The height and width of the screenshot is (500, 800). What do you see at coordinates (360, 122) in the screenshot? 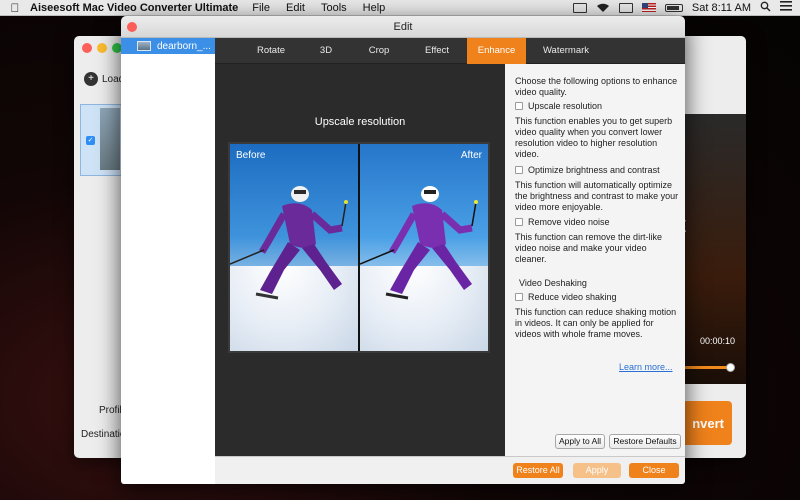
I see `stage-title: Upscale resolution` at bounding box center [360, 122].